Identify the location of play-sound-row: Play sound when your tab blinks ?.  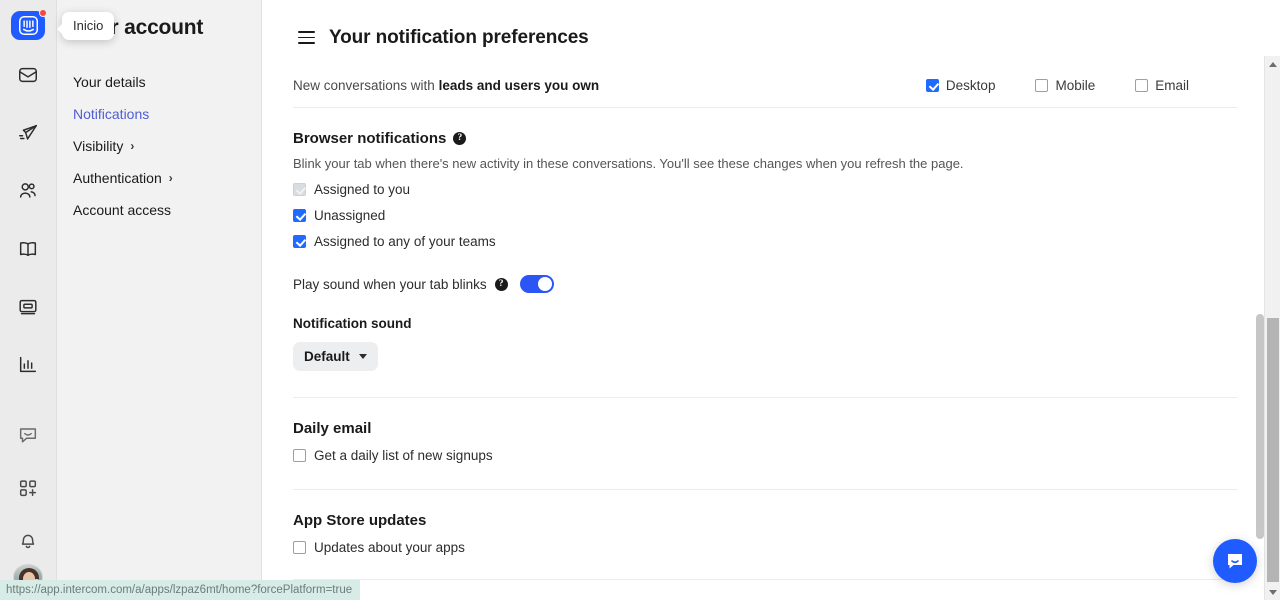
(757, 284).